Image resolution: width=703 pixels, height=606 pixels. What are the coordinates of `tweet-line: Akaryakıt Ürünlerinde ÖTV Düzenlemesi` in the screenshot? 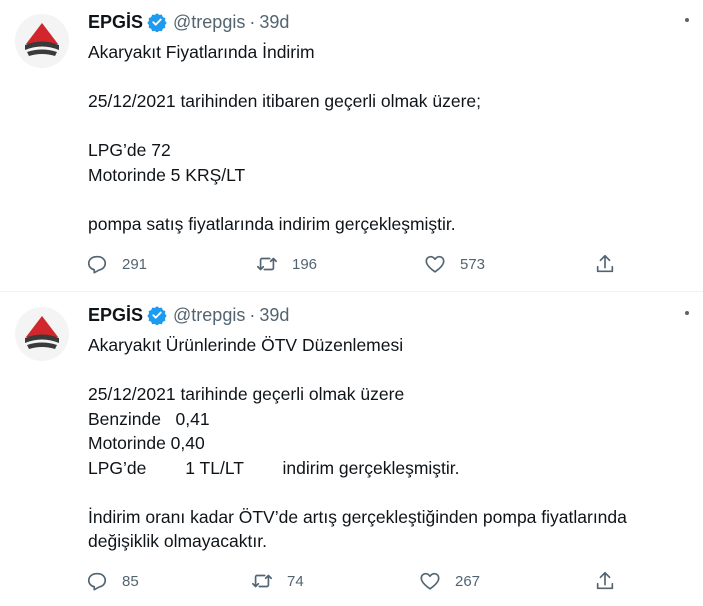 It's located at (246, 345).